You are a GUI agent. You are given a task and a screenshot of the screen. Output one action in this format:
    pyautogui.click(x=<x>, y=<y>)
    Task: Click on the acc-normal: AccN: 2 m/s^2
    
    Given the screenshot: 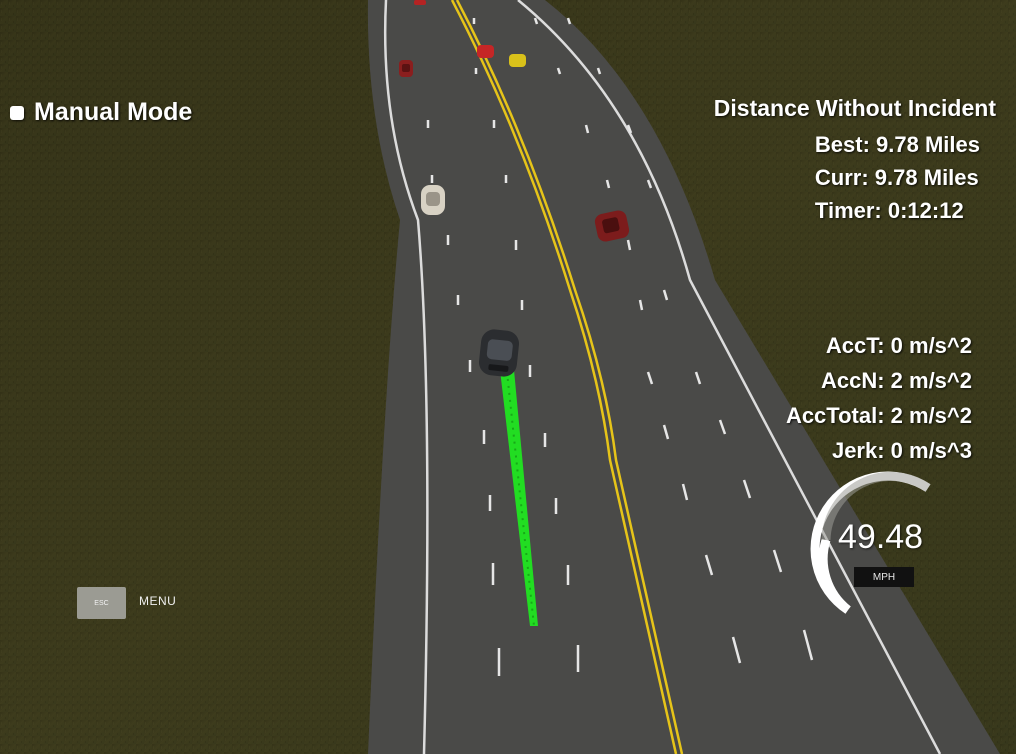 What is the action you would take?
    pyautogui.click(x=896, y=380)
    